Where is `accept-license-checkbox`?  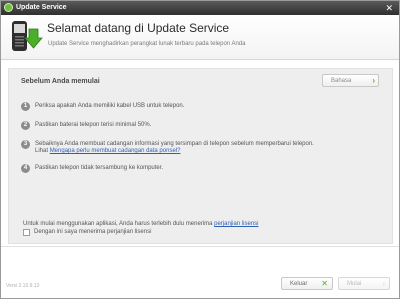 accept-license-checkbox is located at coordinates (26, 232).